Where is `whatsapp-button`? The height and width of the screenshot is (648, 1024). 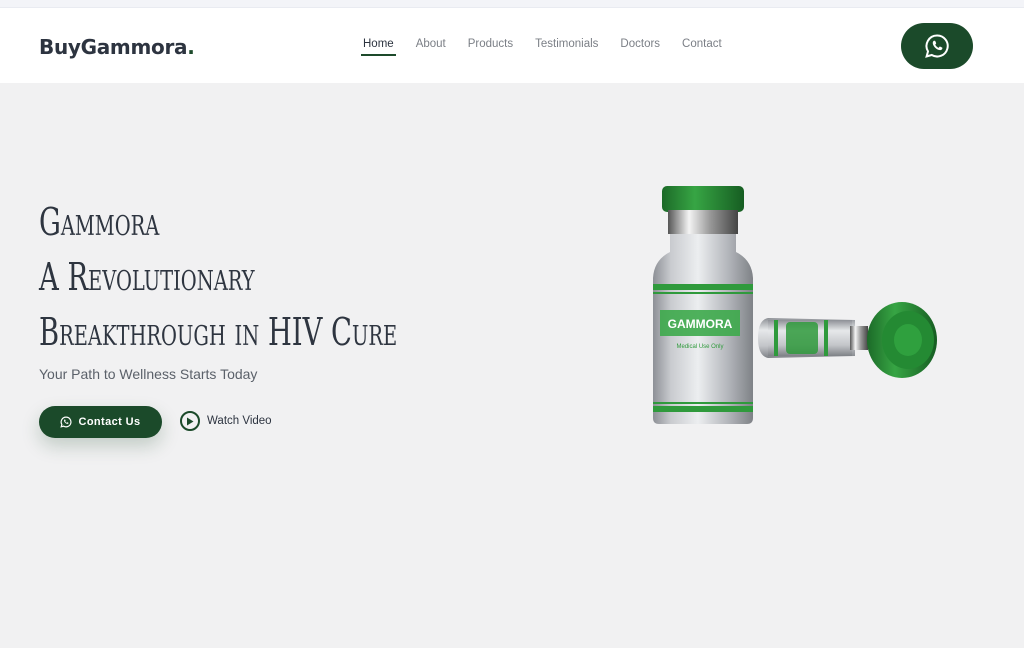 whatsapp-button is located at coordinates (937, 46).